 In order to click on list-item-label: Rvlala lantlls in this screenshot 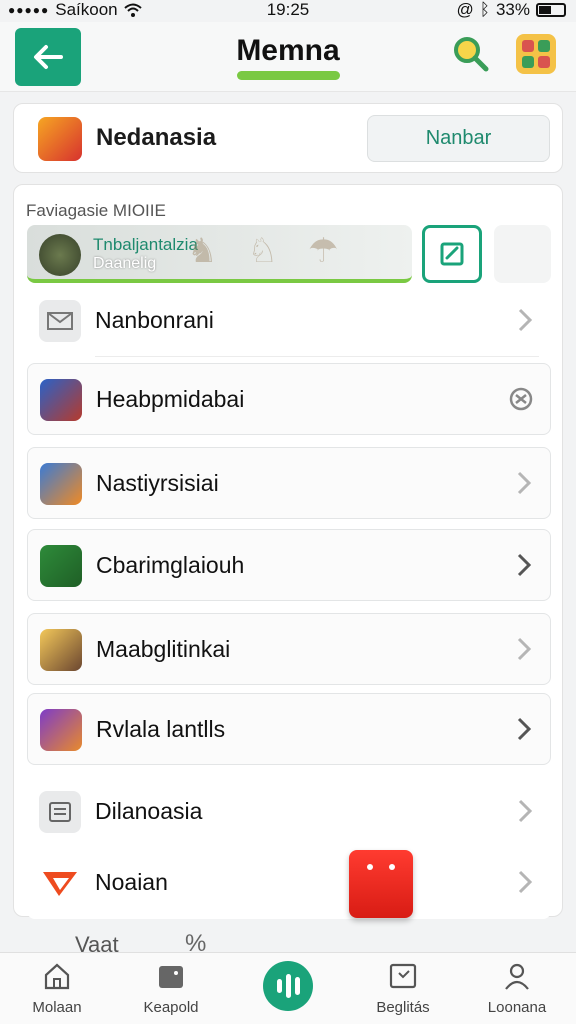, I will do `click(161, 729)`.